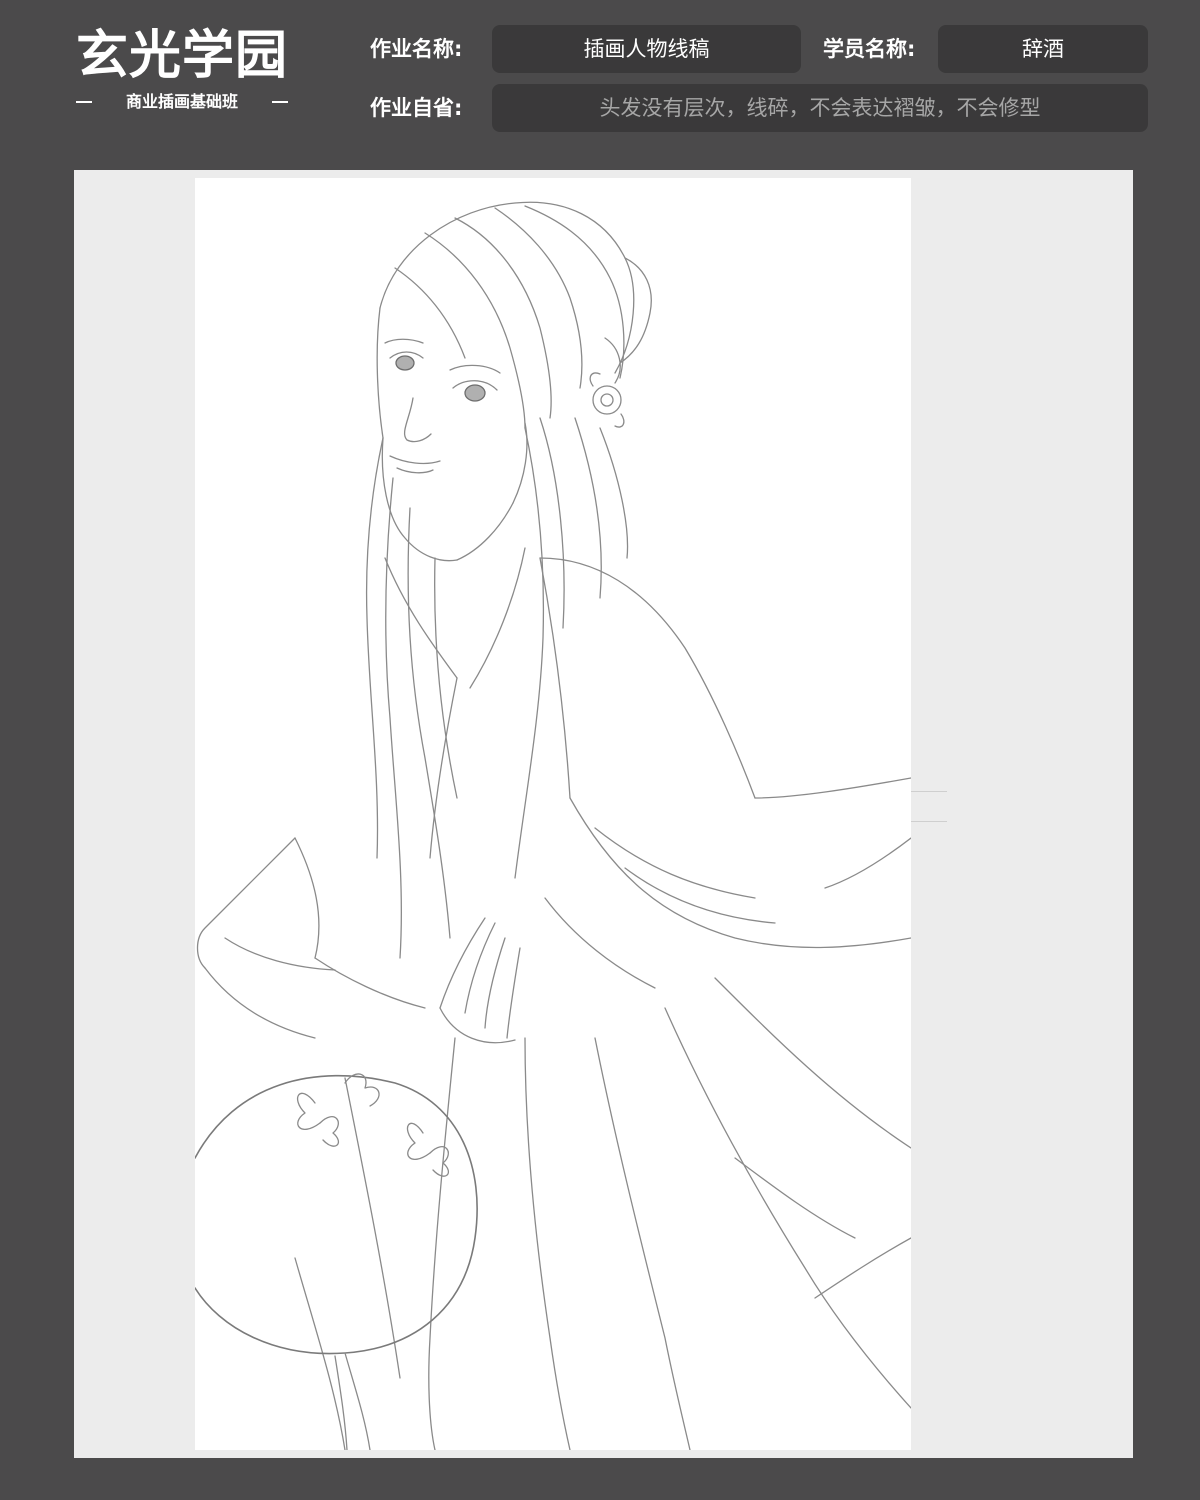  I want to click on brand-subtitle-row: 商业插画基础班, so click(182, 102).